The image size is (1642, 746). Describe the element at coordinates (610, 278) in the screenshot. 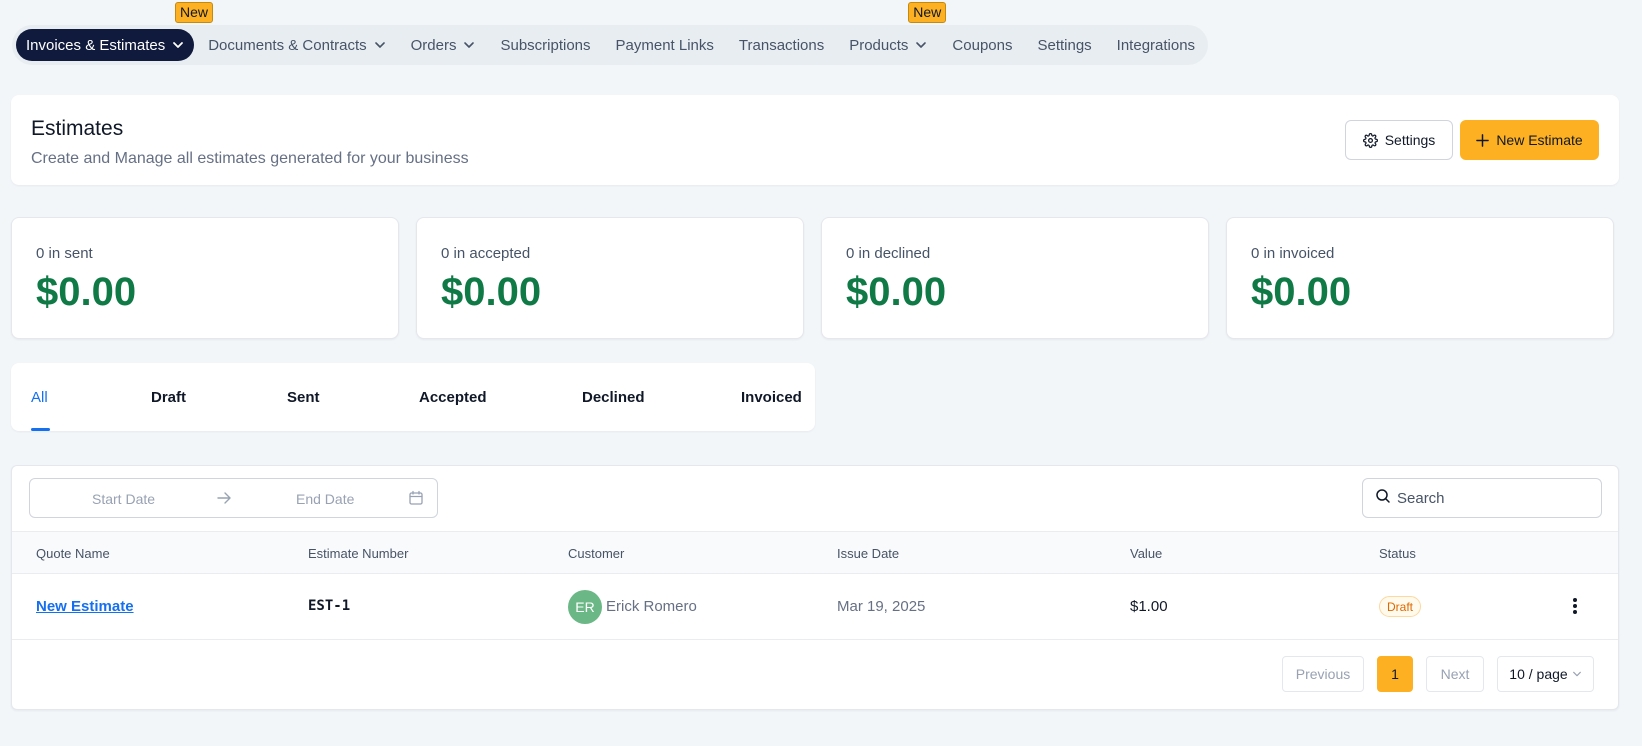

I see `stat-card-accepted: 0 in accepted $0.00` at that location.